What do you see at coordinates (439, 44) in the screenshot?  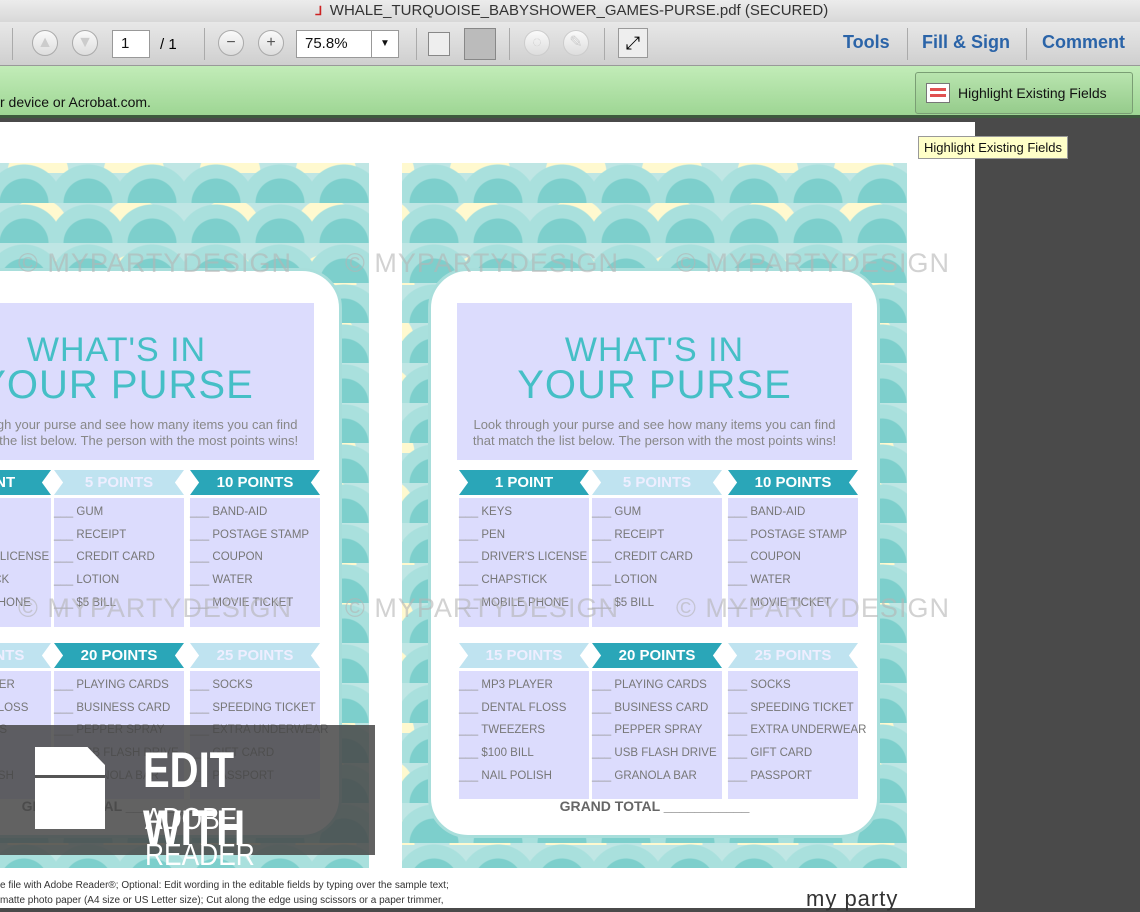 I see `fit-width-icon` at bounding box center [439, 44].